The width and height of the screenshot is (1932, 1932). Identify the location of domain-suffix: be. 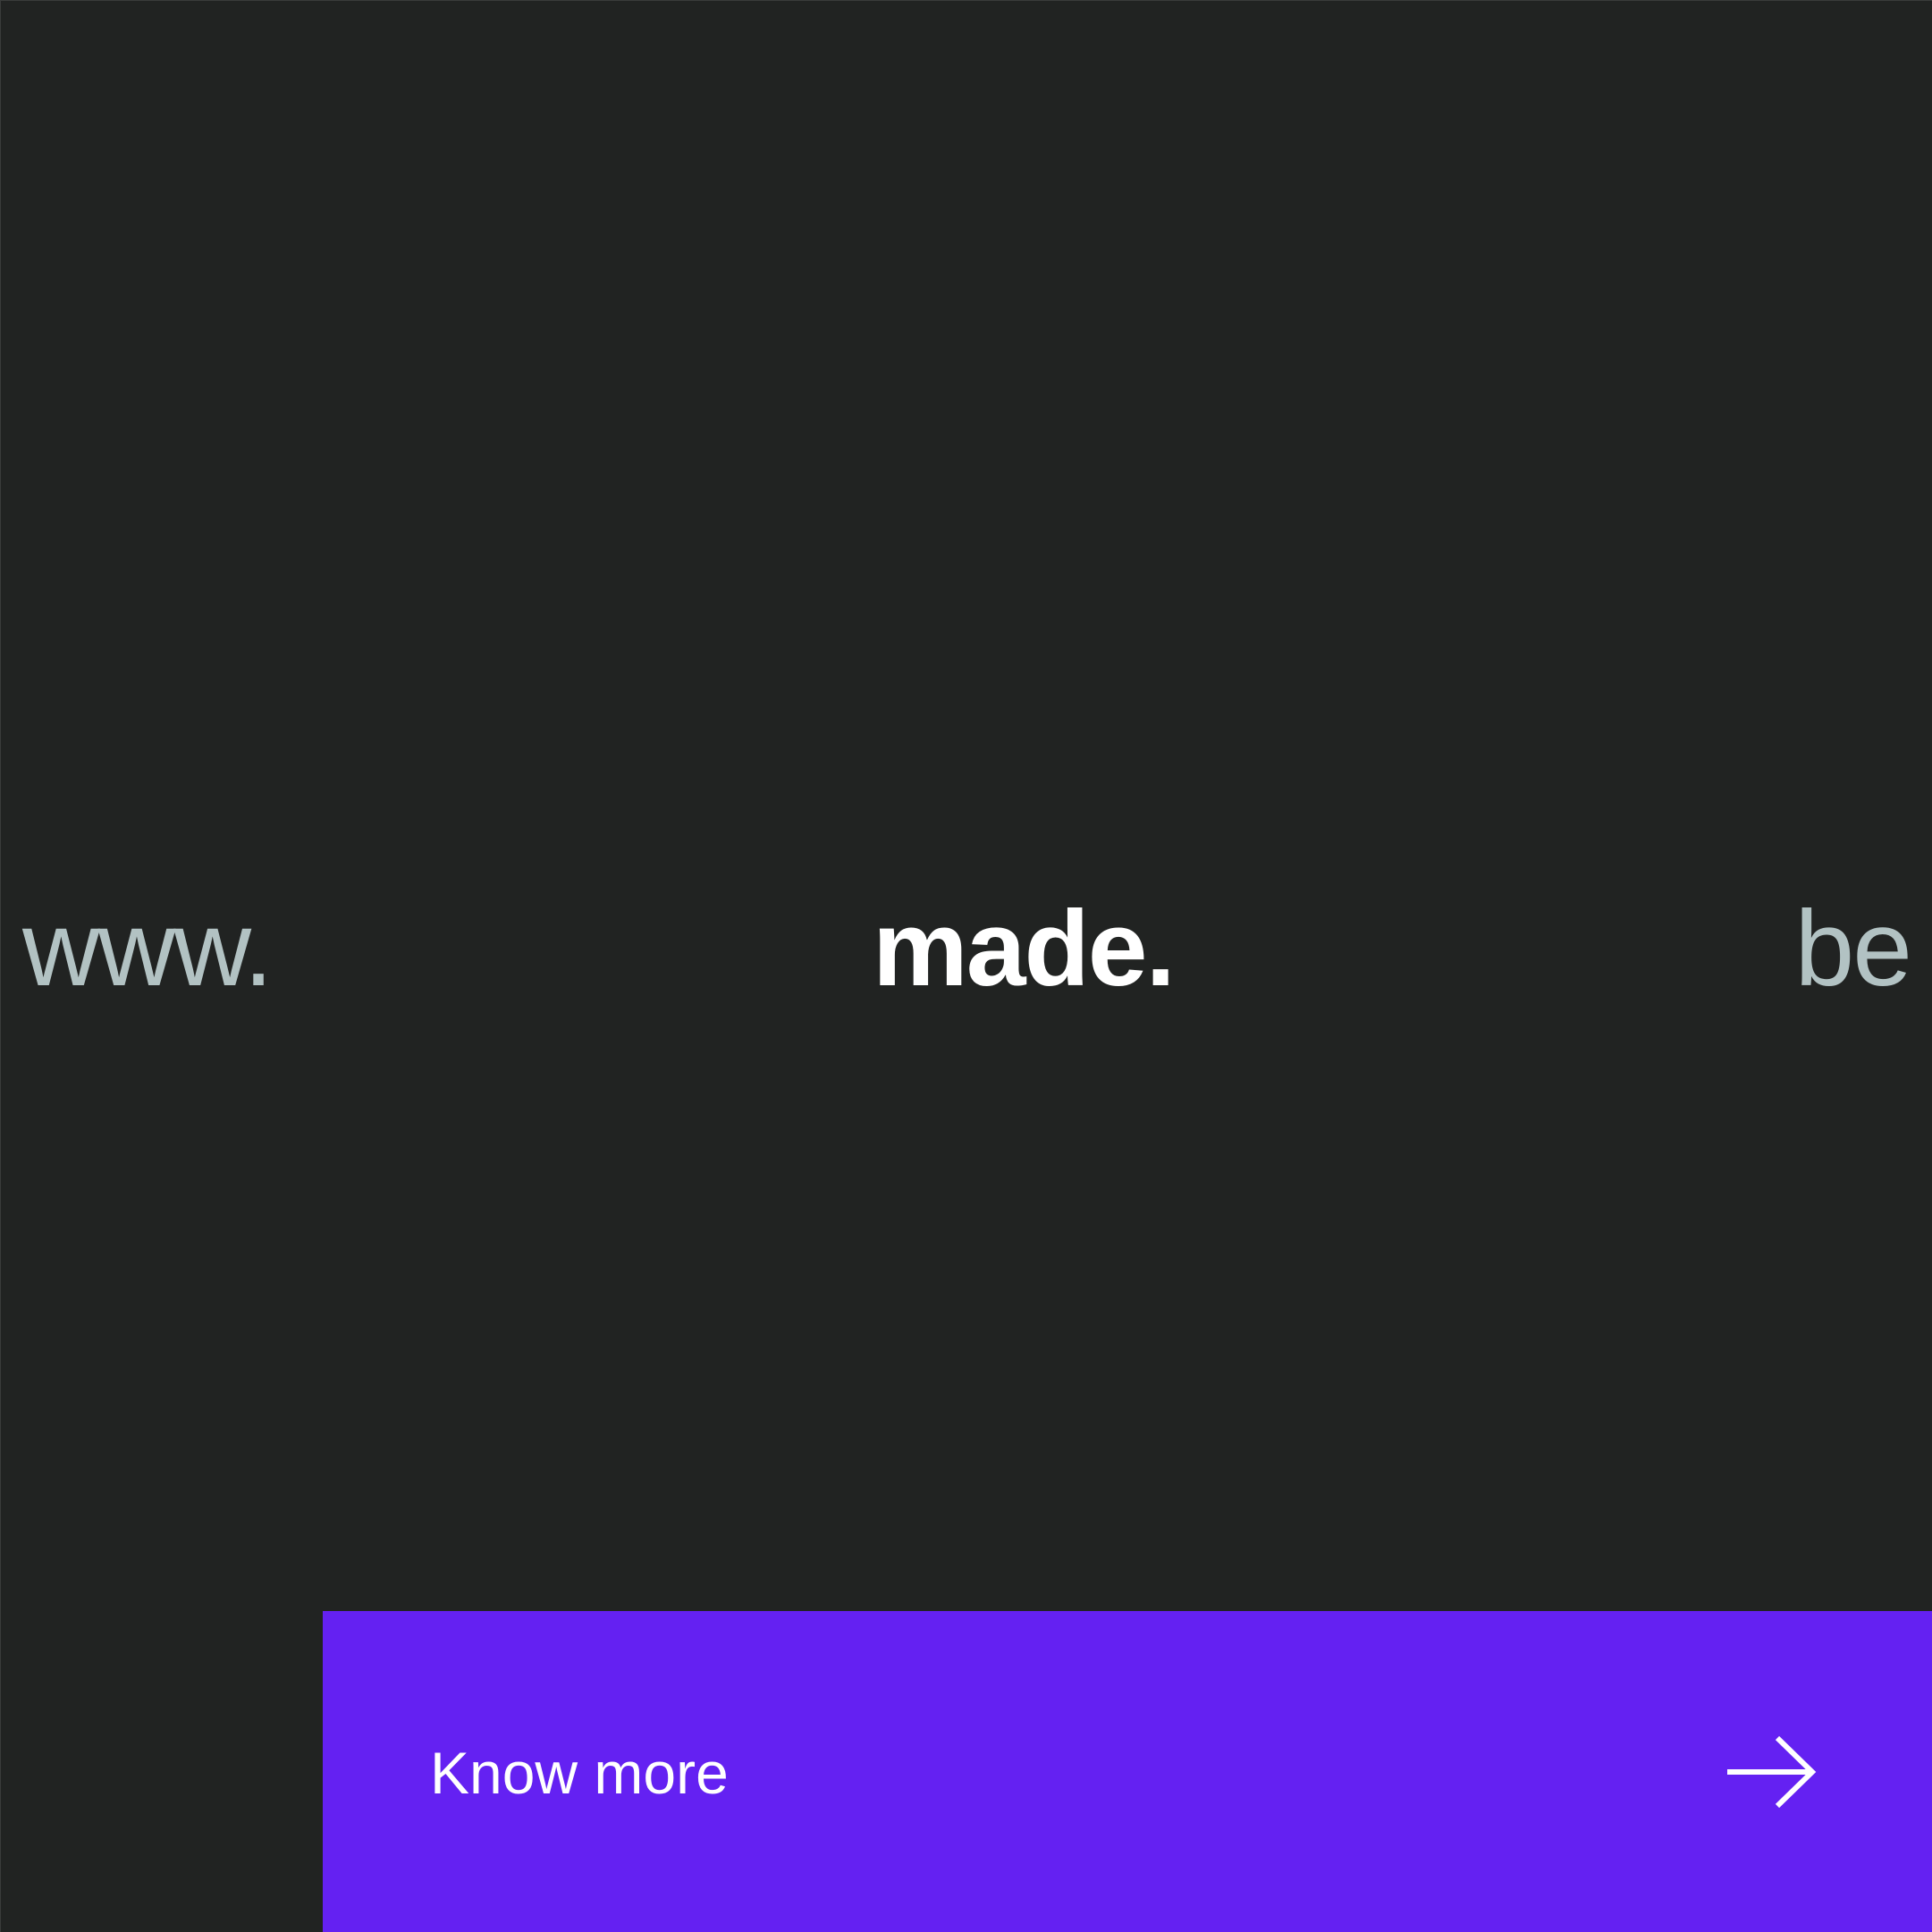
(1853, 948).